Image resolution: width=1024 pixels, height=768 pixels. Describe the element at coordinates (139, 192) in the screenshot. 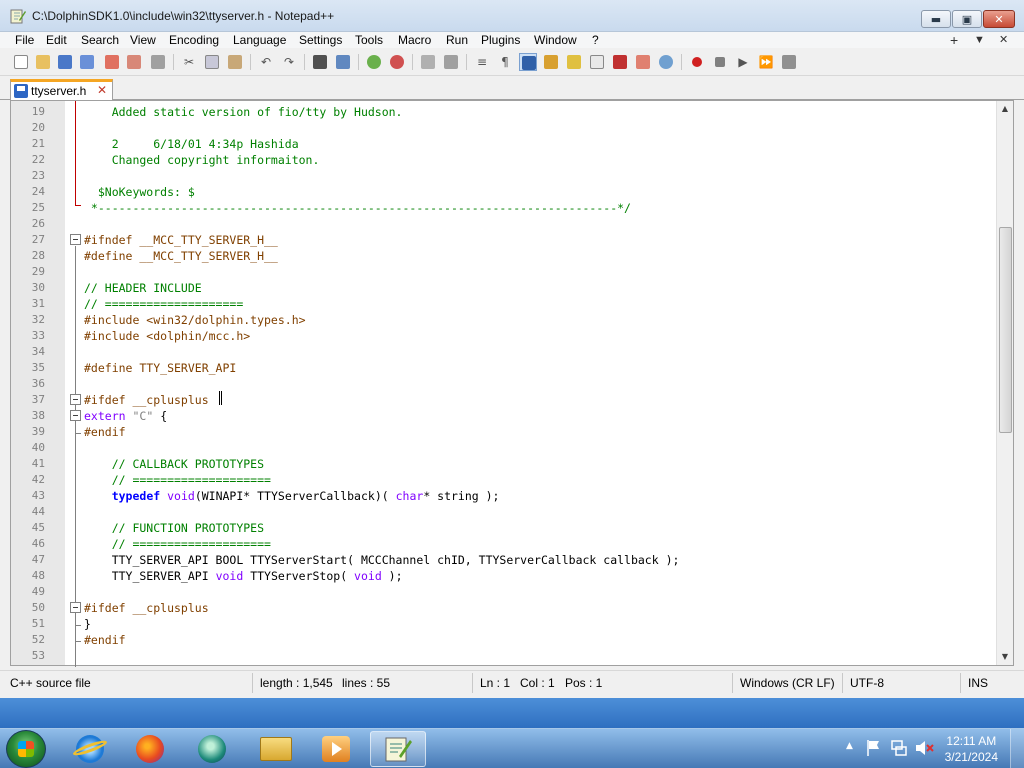

I see `code-line: $NoKeywords: $` at that location.